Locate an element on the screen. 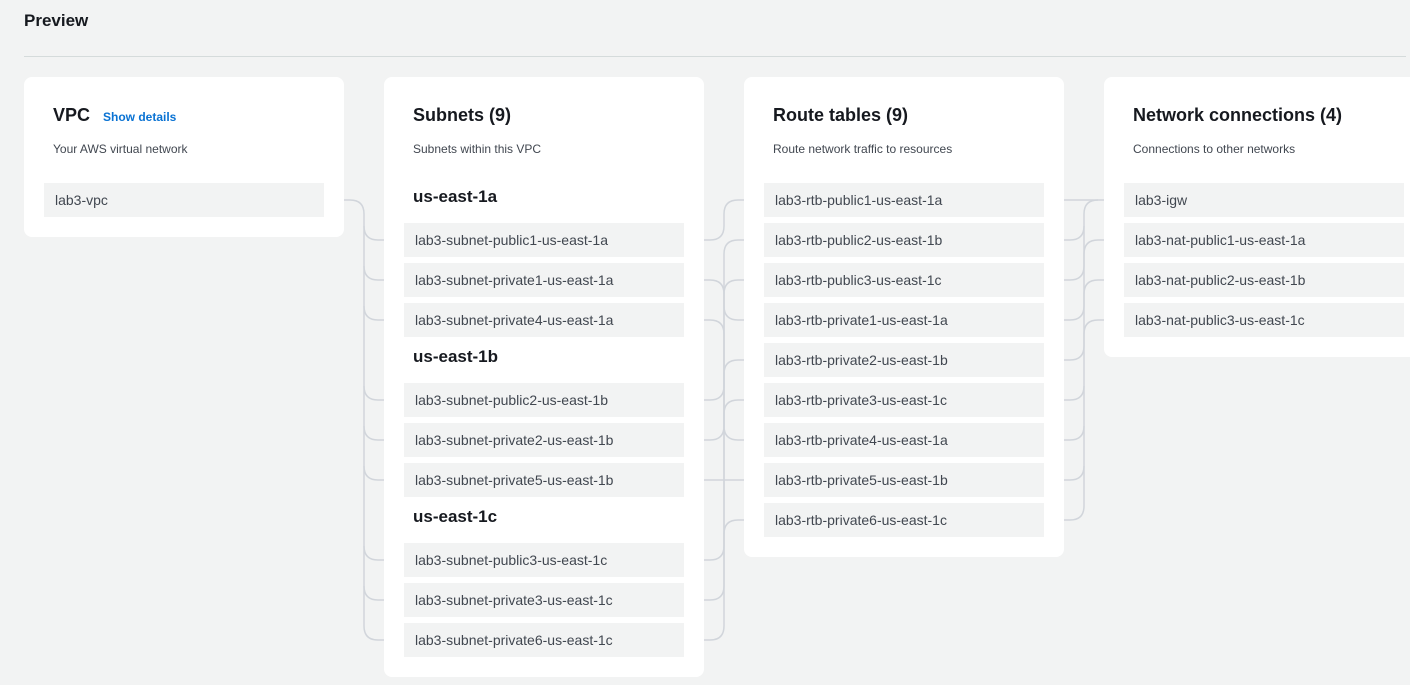 The width and height of the screenshot is (1410, 685). route-table-item: lab3-rtb-private2-us-east-1b is located at coordinates (904, 360).